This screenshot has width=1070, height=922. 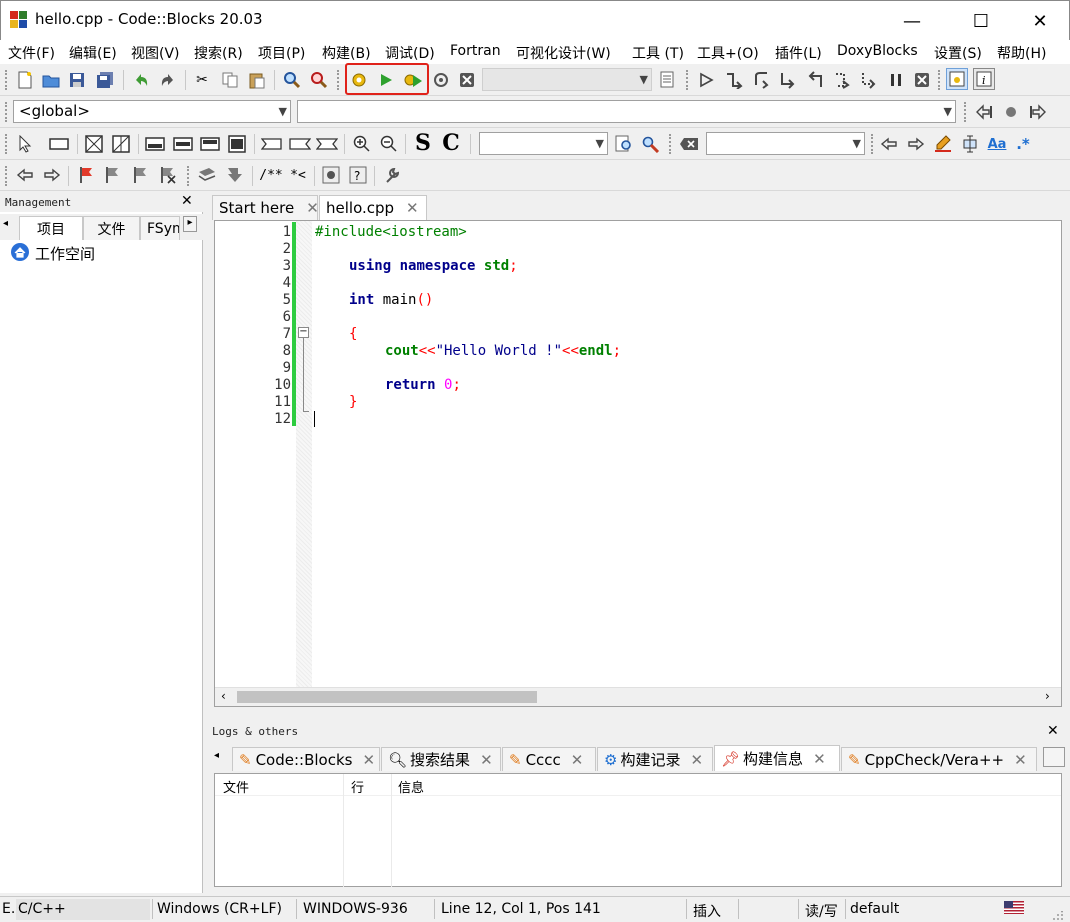 I want to click on tab-hello-cpp: hello.cpp ✕, so click(x=373, y=207).